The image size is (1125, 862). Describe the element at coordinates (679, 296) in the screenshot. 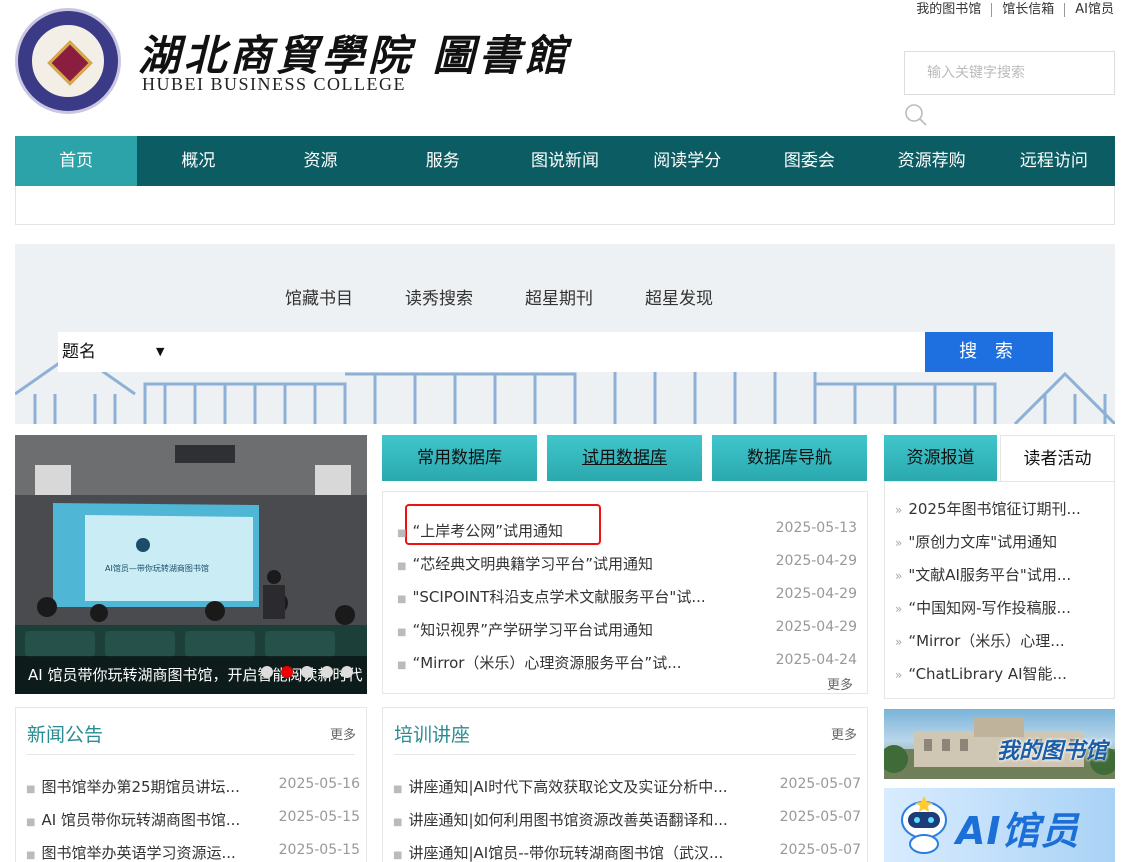

I see `tab-chaoxing-discovery: 超星发现` at that location.